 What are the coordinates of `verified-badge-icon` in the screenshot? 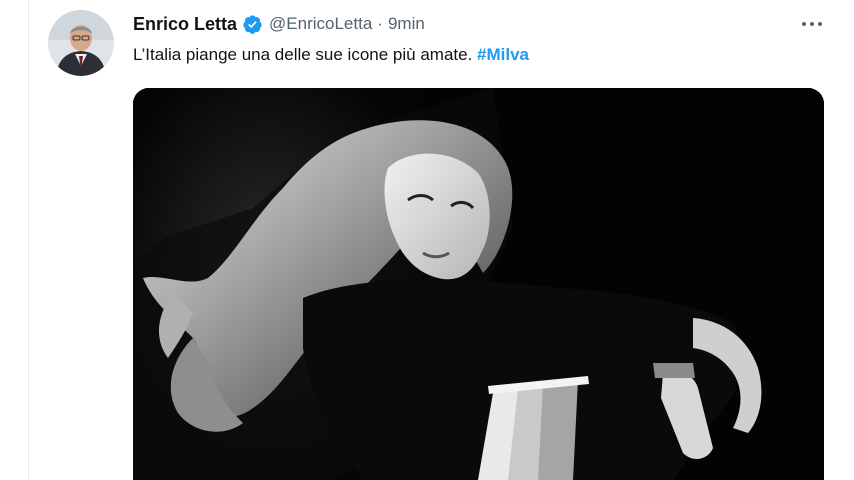 It's located at (252, 24).